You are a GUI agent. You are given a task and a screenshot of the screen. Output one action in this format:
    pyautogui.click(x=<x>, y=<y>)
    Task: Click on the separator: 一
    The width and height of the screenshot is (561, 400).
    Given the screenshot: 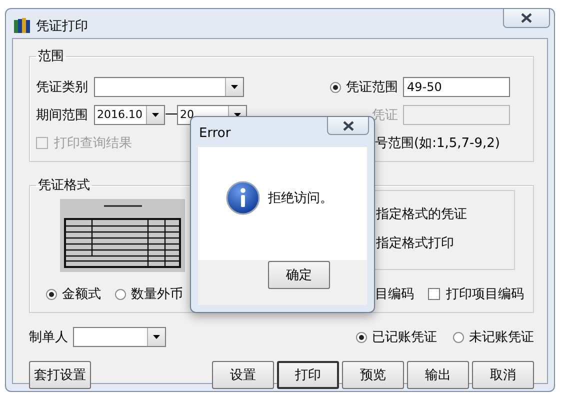 What is the action you would take?
    pyautogui.click(x=171, y=115)
    